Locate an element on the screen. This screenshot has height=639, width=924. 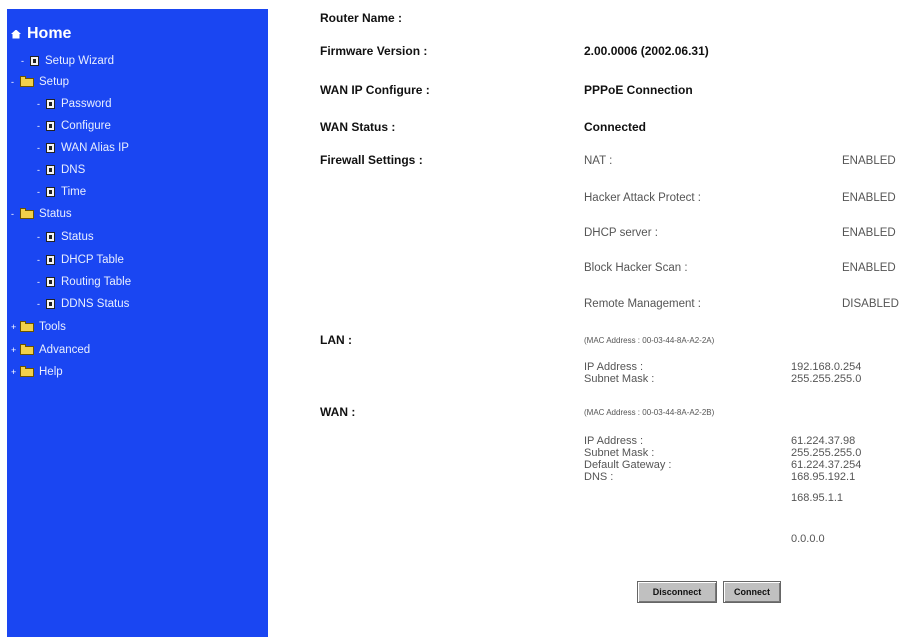
wan-ip-label: IP Address : is located at coordinates (614, 441).